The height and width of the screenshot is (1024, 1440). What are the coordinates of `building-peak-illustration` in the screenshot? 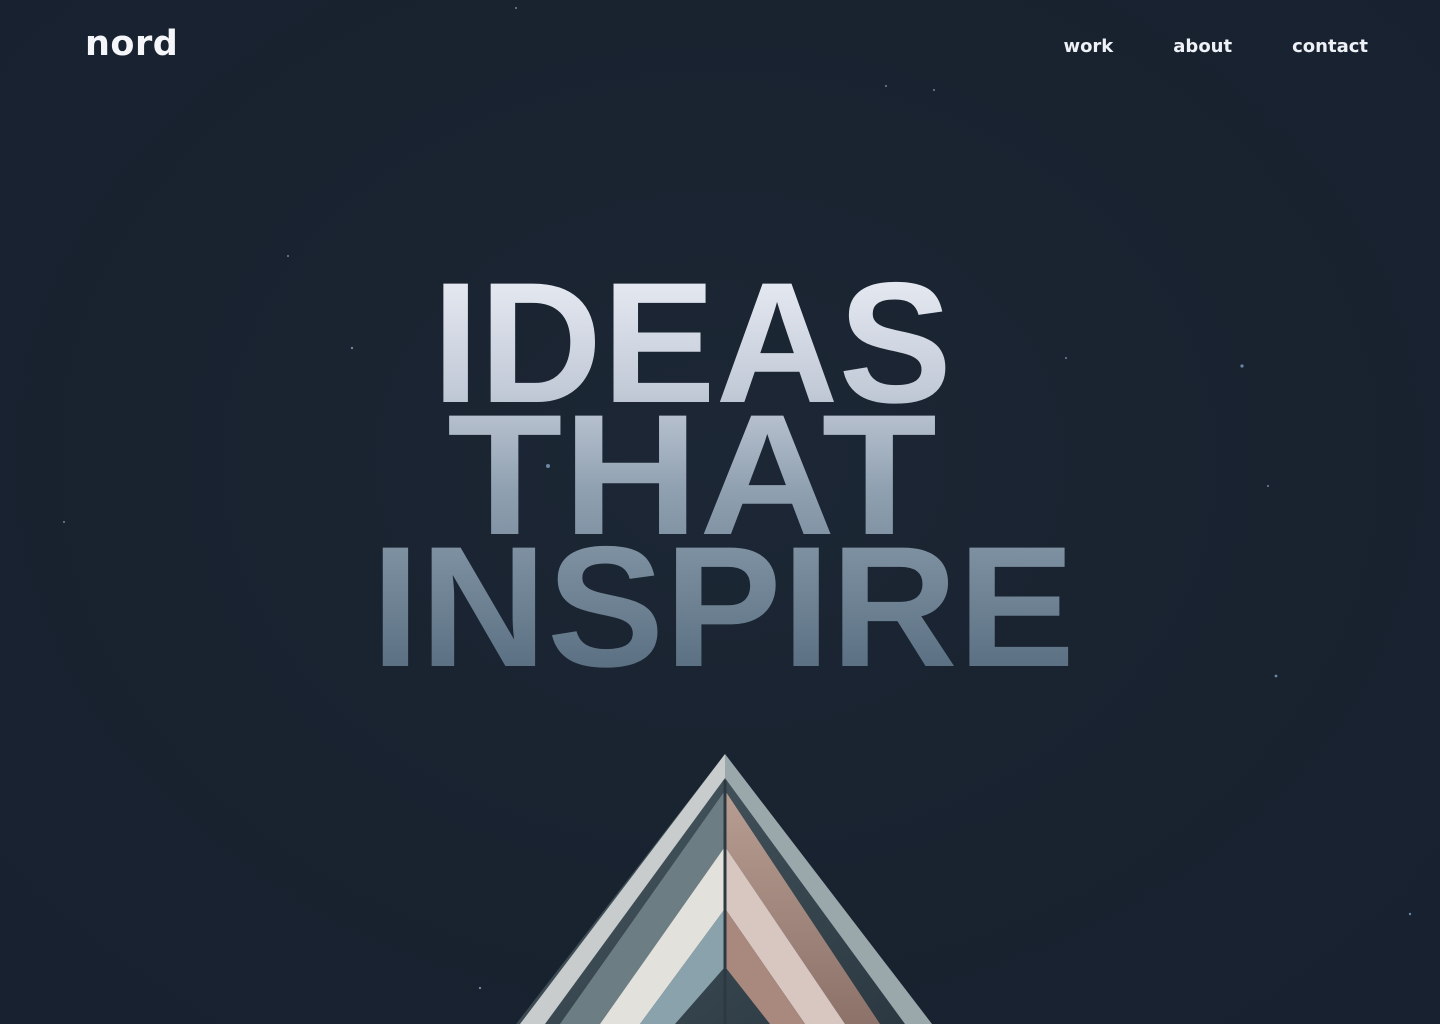 It's located at (724, 889).